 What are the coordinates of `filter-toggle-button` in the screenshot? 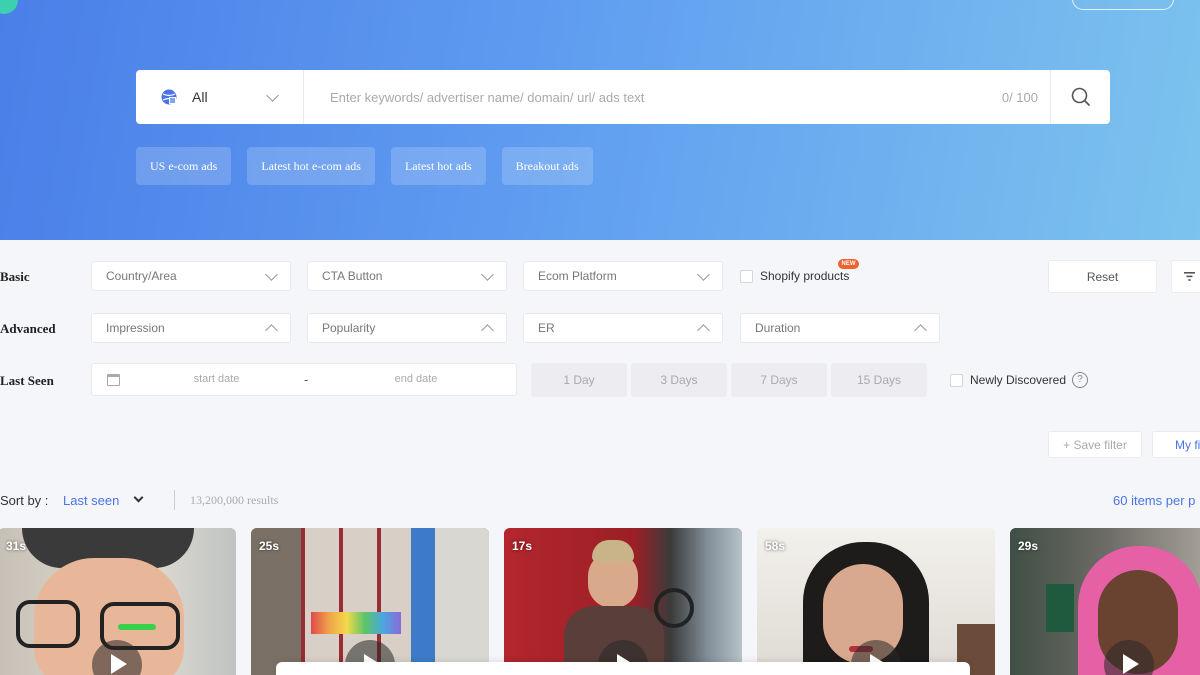 It's located at (1185, 276).